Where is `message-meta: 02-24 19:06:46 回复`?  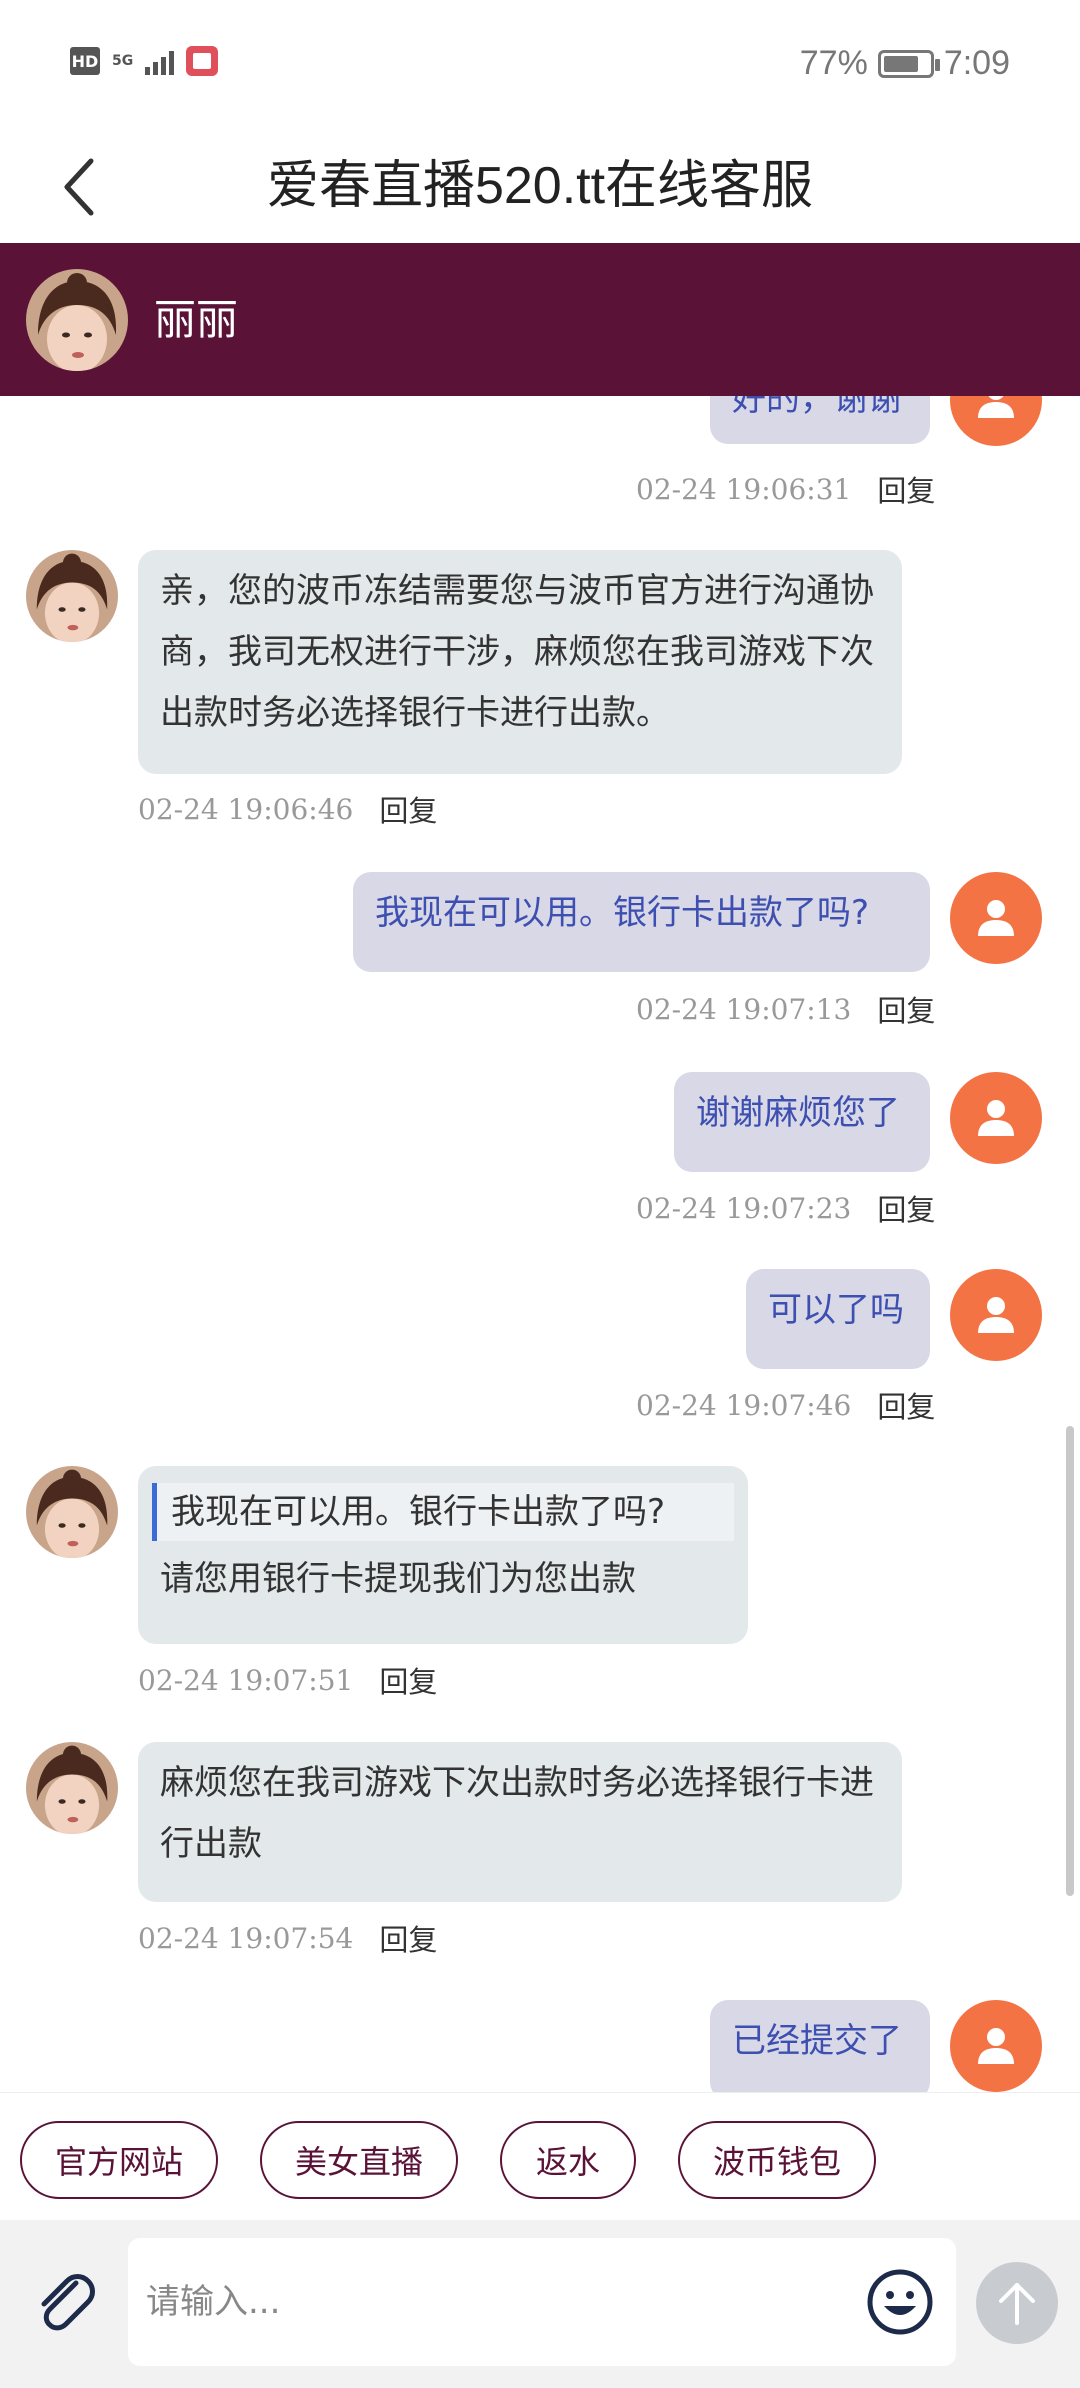
message-meta: 02-24 19:06:46 回复 is located at coordinates (287, 809).